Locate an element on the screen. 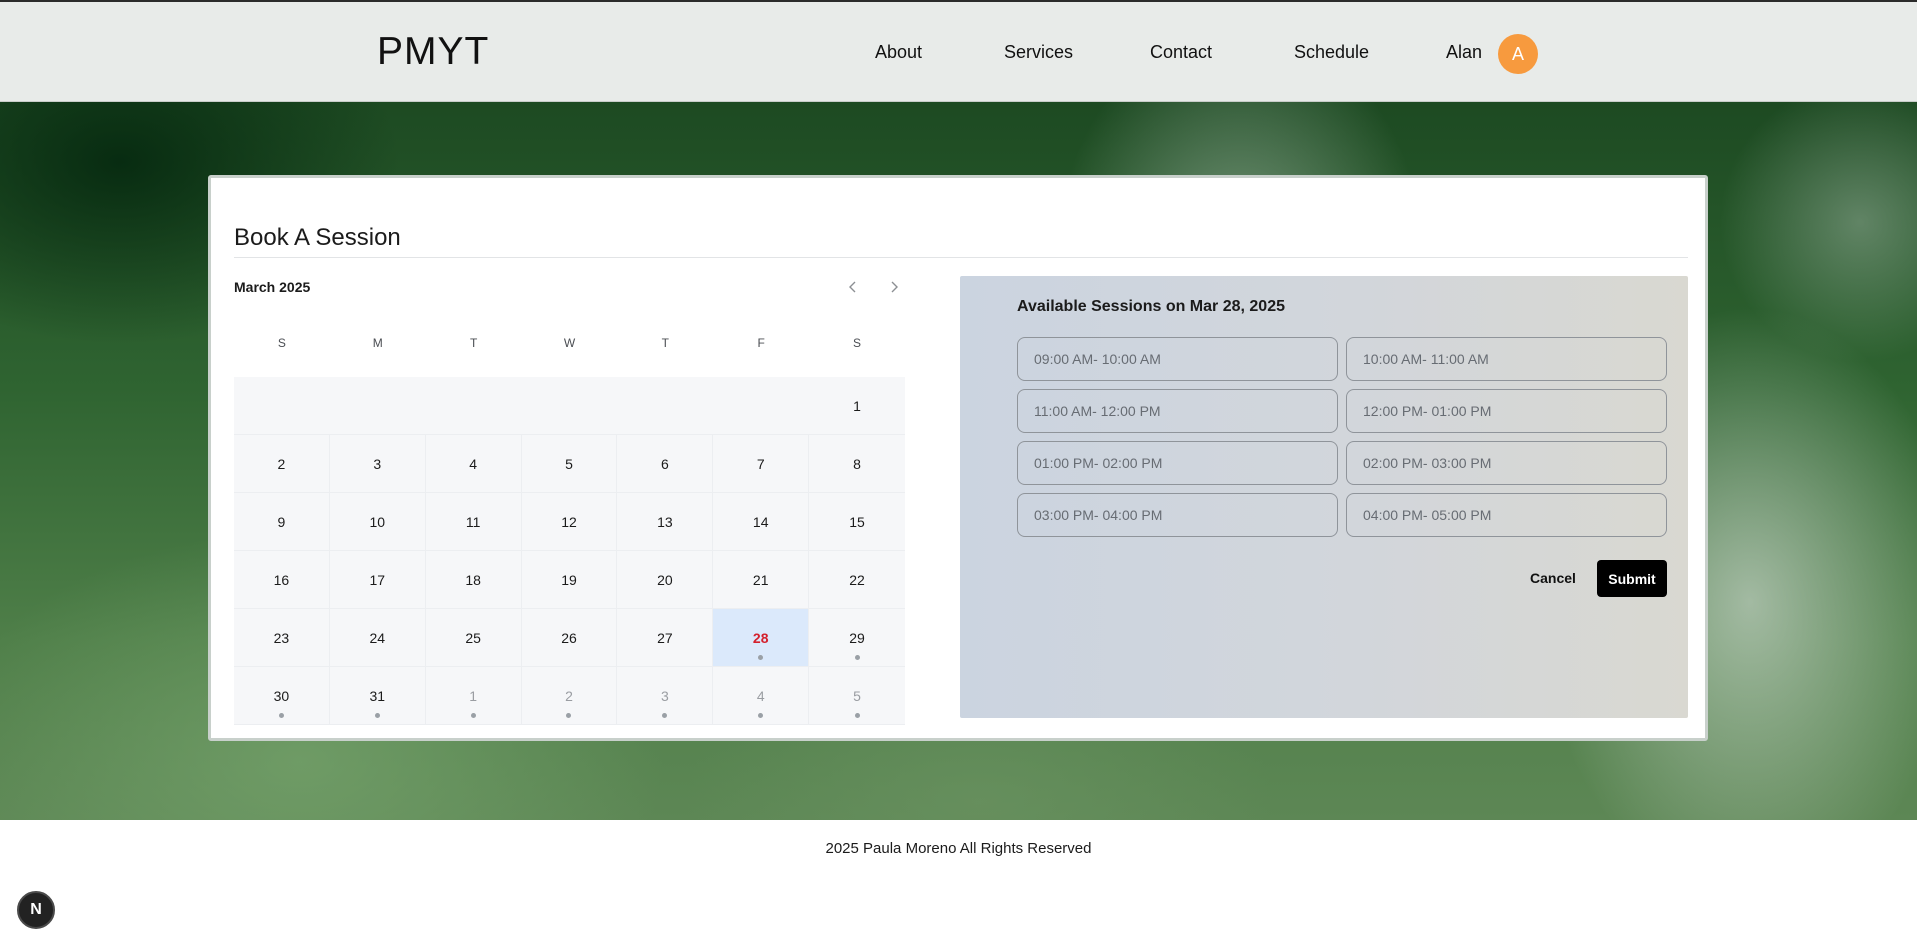 This screenshot has width=1917, height=946. calendar-day: 7 is located at coordinates (761, 464).